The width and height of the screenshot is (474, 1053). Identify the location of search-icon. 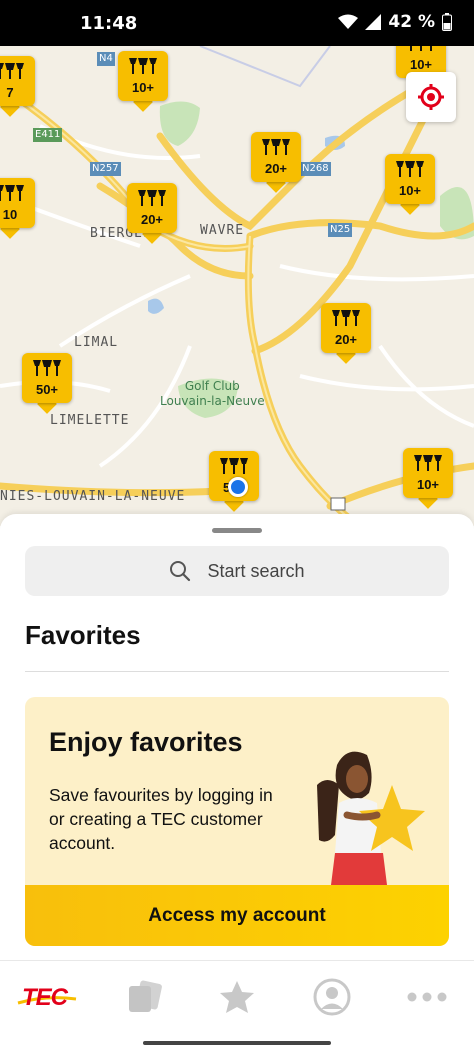
(180, 571).